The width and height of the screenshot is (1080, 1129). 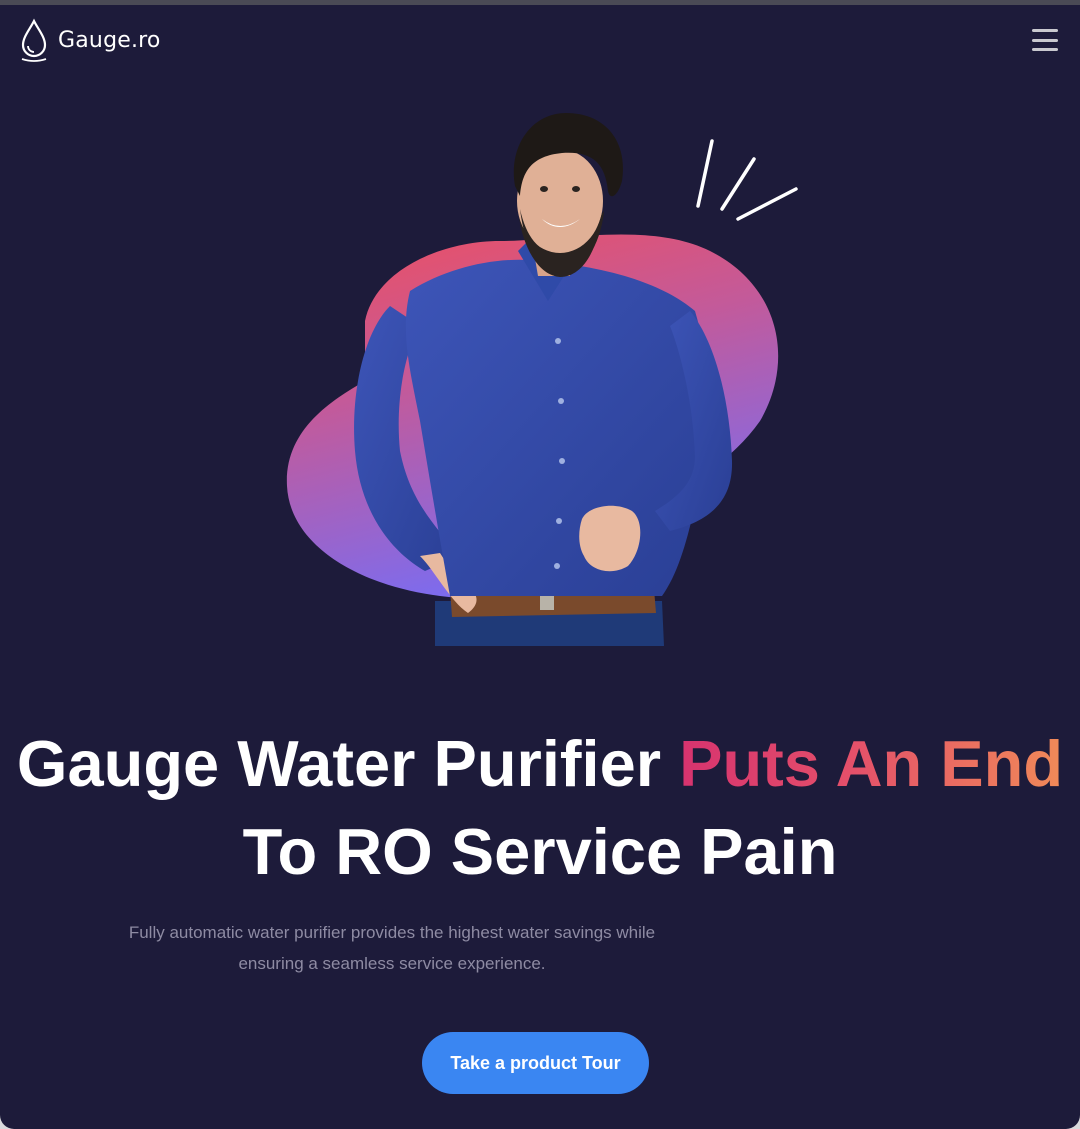 What do you see at coordinates (747, 180) in the screenshot?
I see `sparkle-lines` at bounding box center [747, 180].